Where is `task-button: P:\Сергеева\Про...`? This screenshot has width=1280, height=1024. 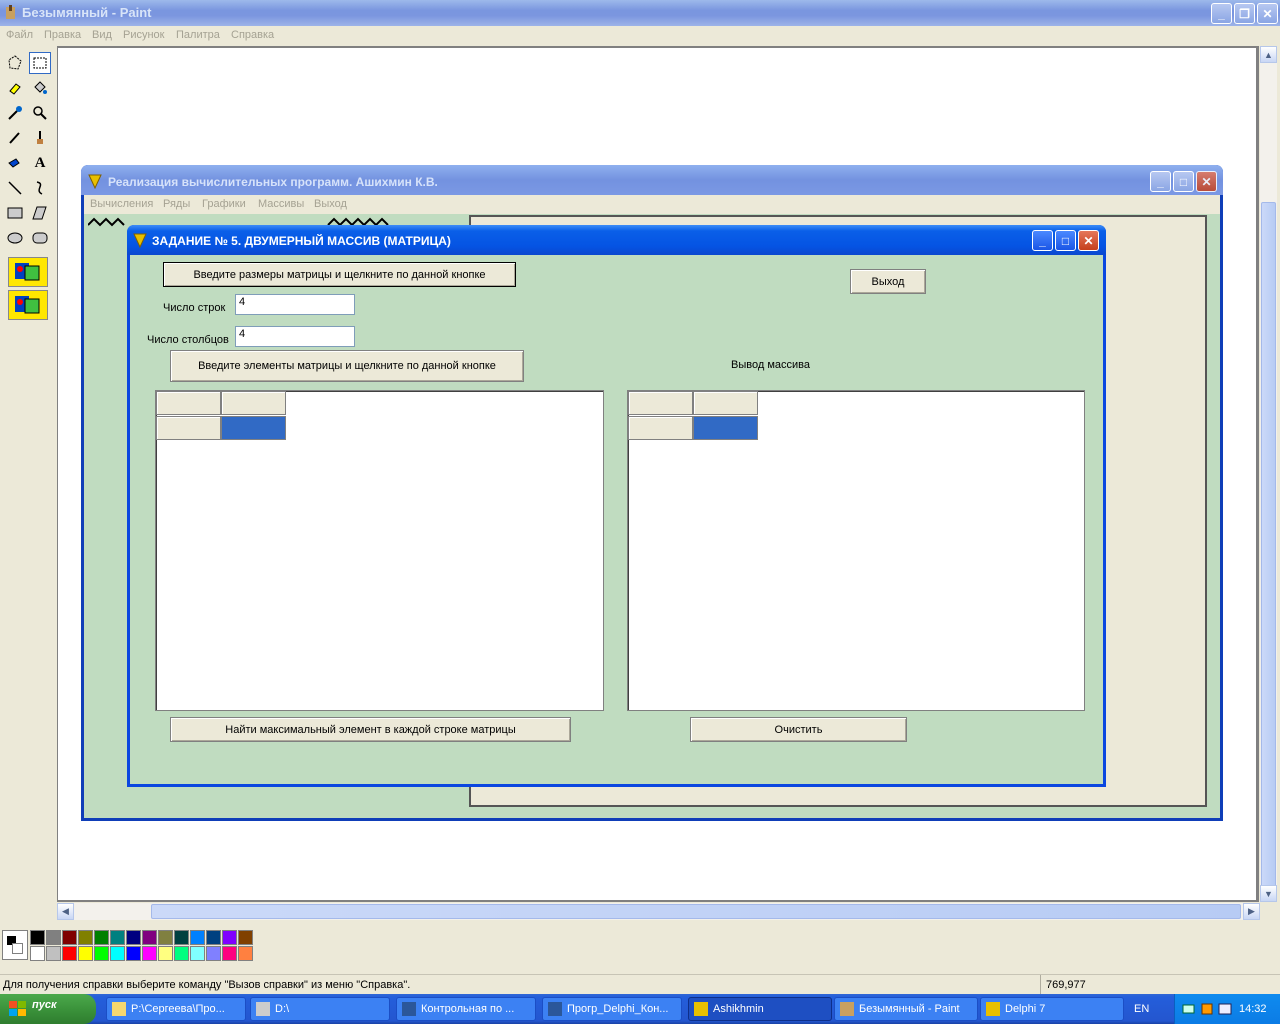 task-button: P:\Сергеева\Про... is located at coordinates (176, 1009).